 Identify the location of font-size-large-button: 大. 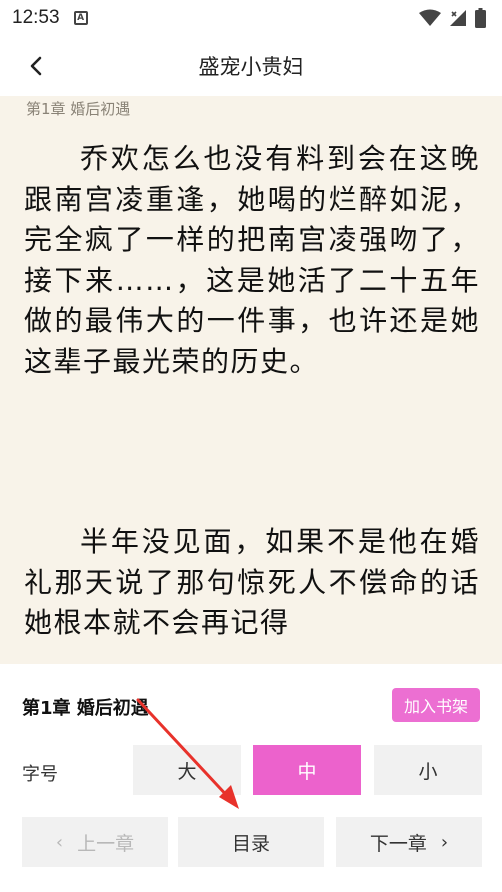
(187, 770).